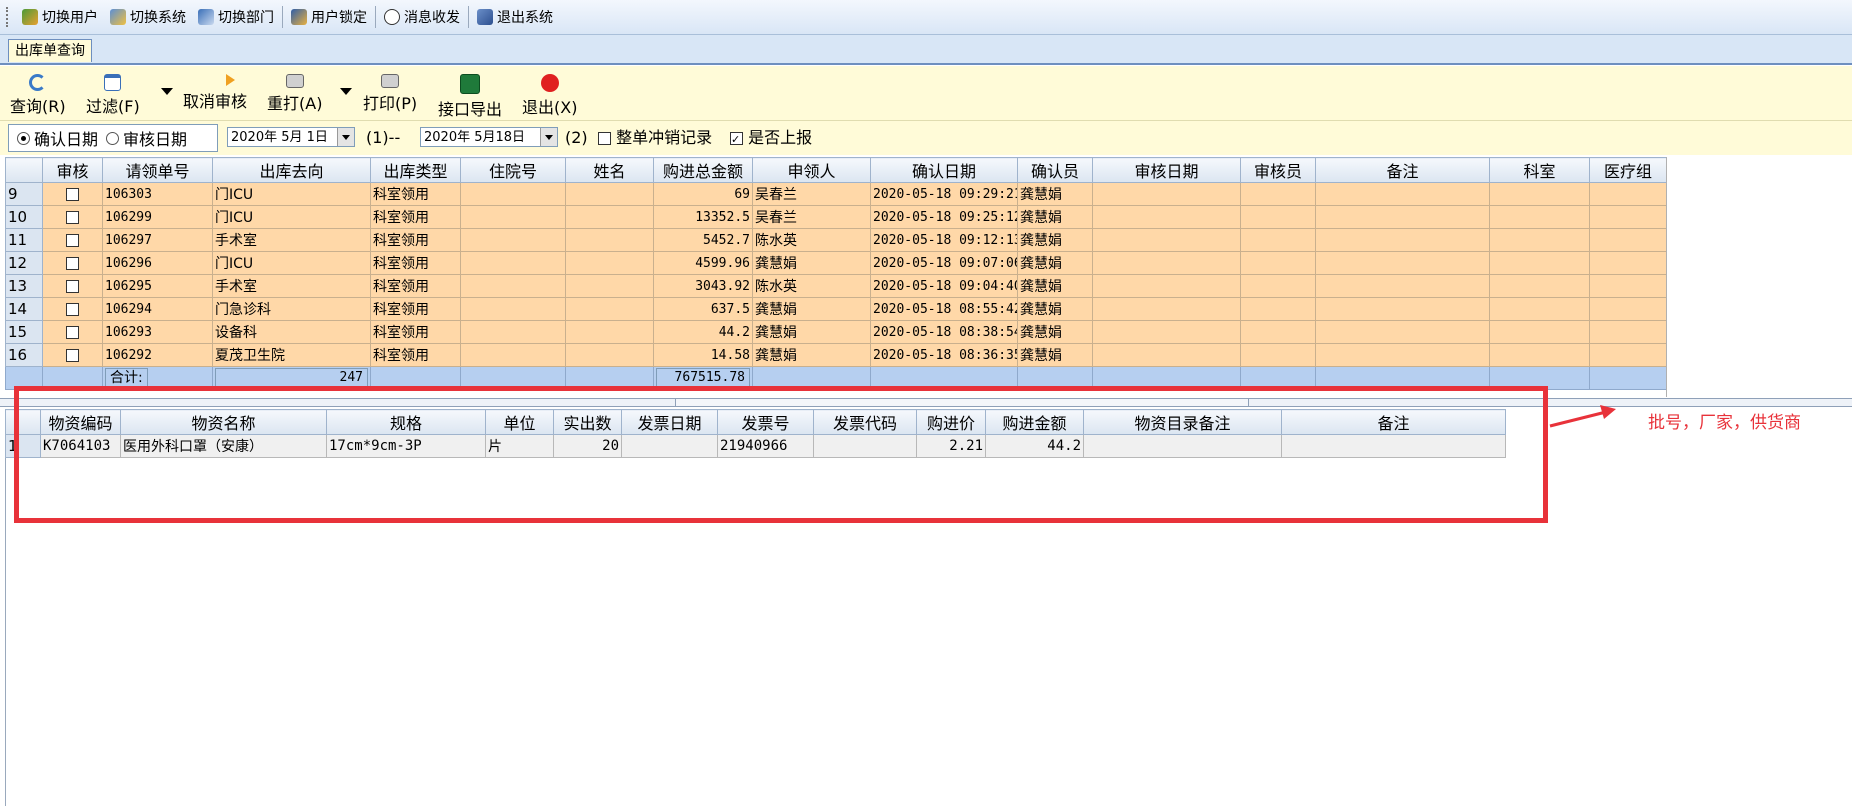 Image resolution: width=1852 pixels, height=806 pixels. What do you see at coordinates (390, 97) in the screenshot?
I see `print-button: 打印(P)` at bounding box center [390, 97].